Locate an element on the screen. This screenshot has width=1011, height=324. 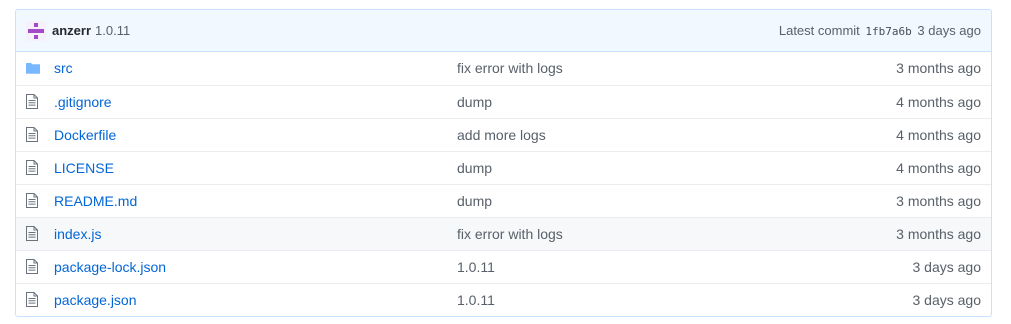
folder-icon is located at coordinates (33, 68).